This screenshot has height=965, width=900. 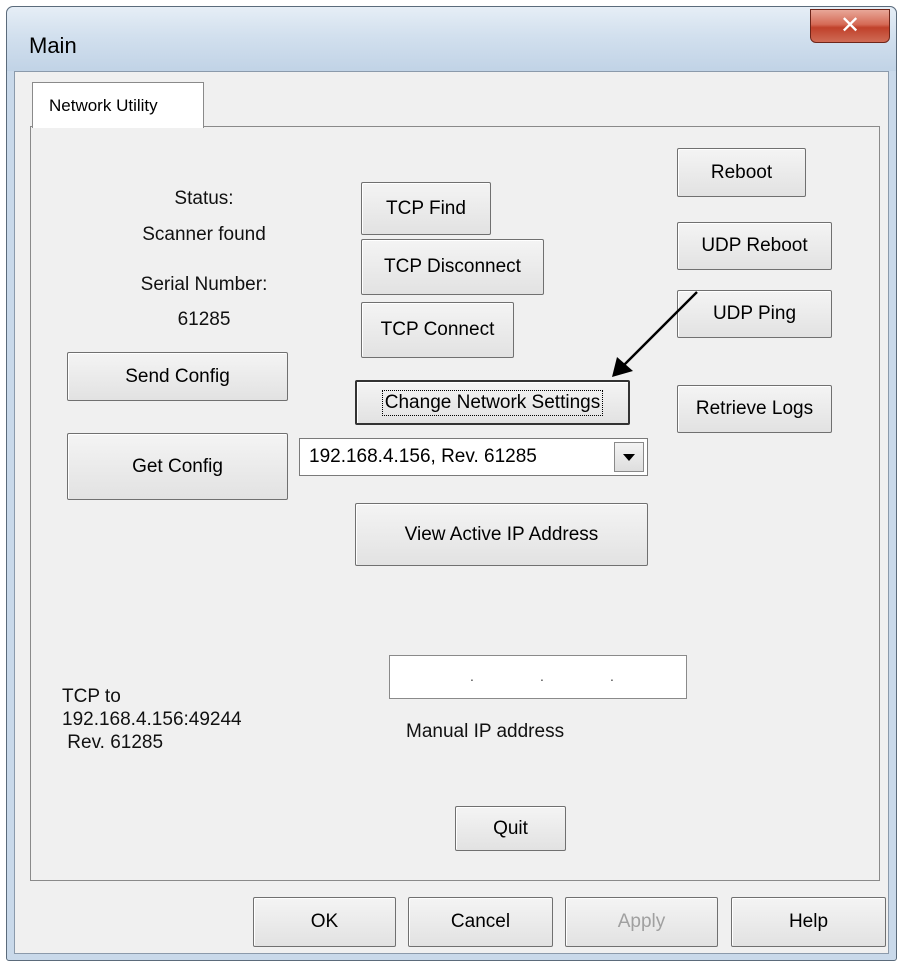 What do you see at coordinates (204, 284) in the screenshot?
I see `serial-number-label: Serial Number:` at bounding box center [204, 284].